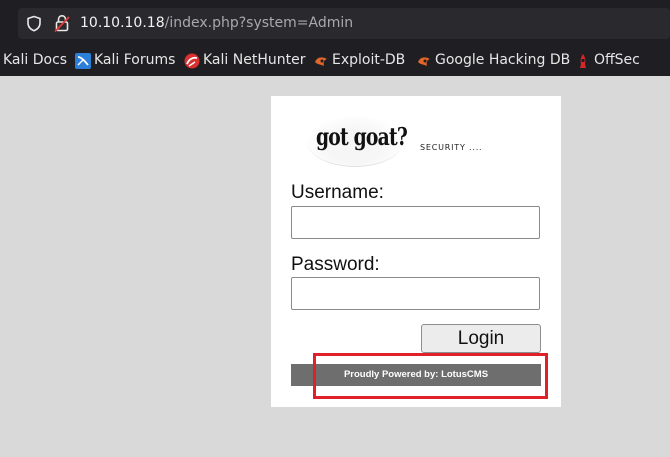  I want to click on kali-nethunter-icon, so click(192, 61).